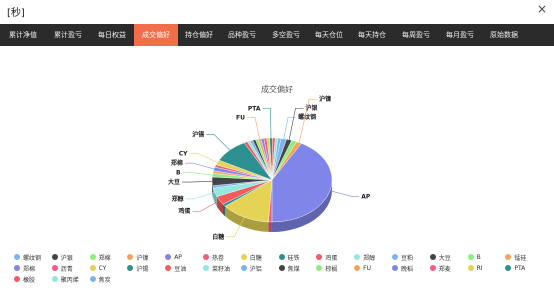 This screenshot has height=304, width=554. I want to click on legend-item: 热卷, so click(221, 257).